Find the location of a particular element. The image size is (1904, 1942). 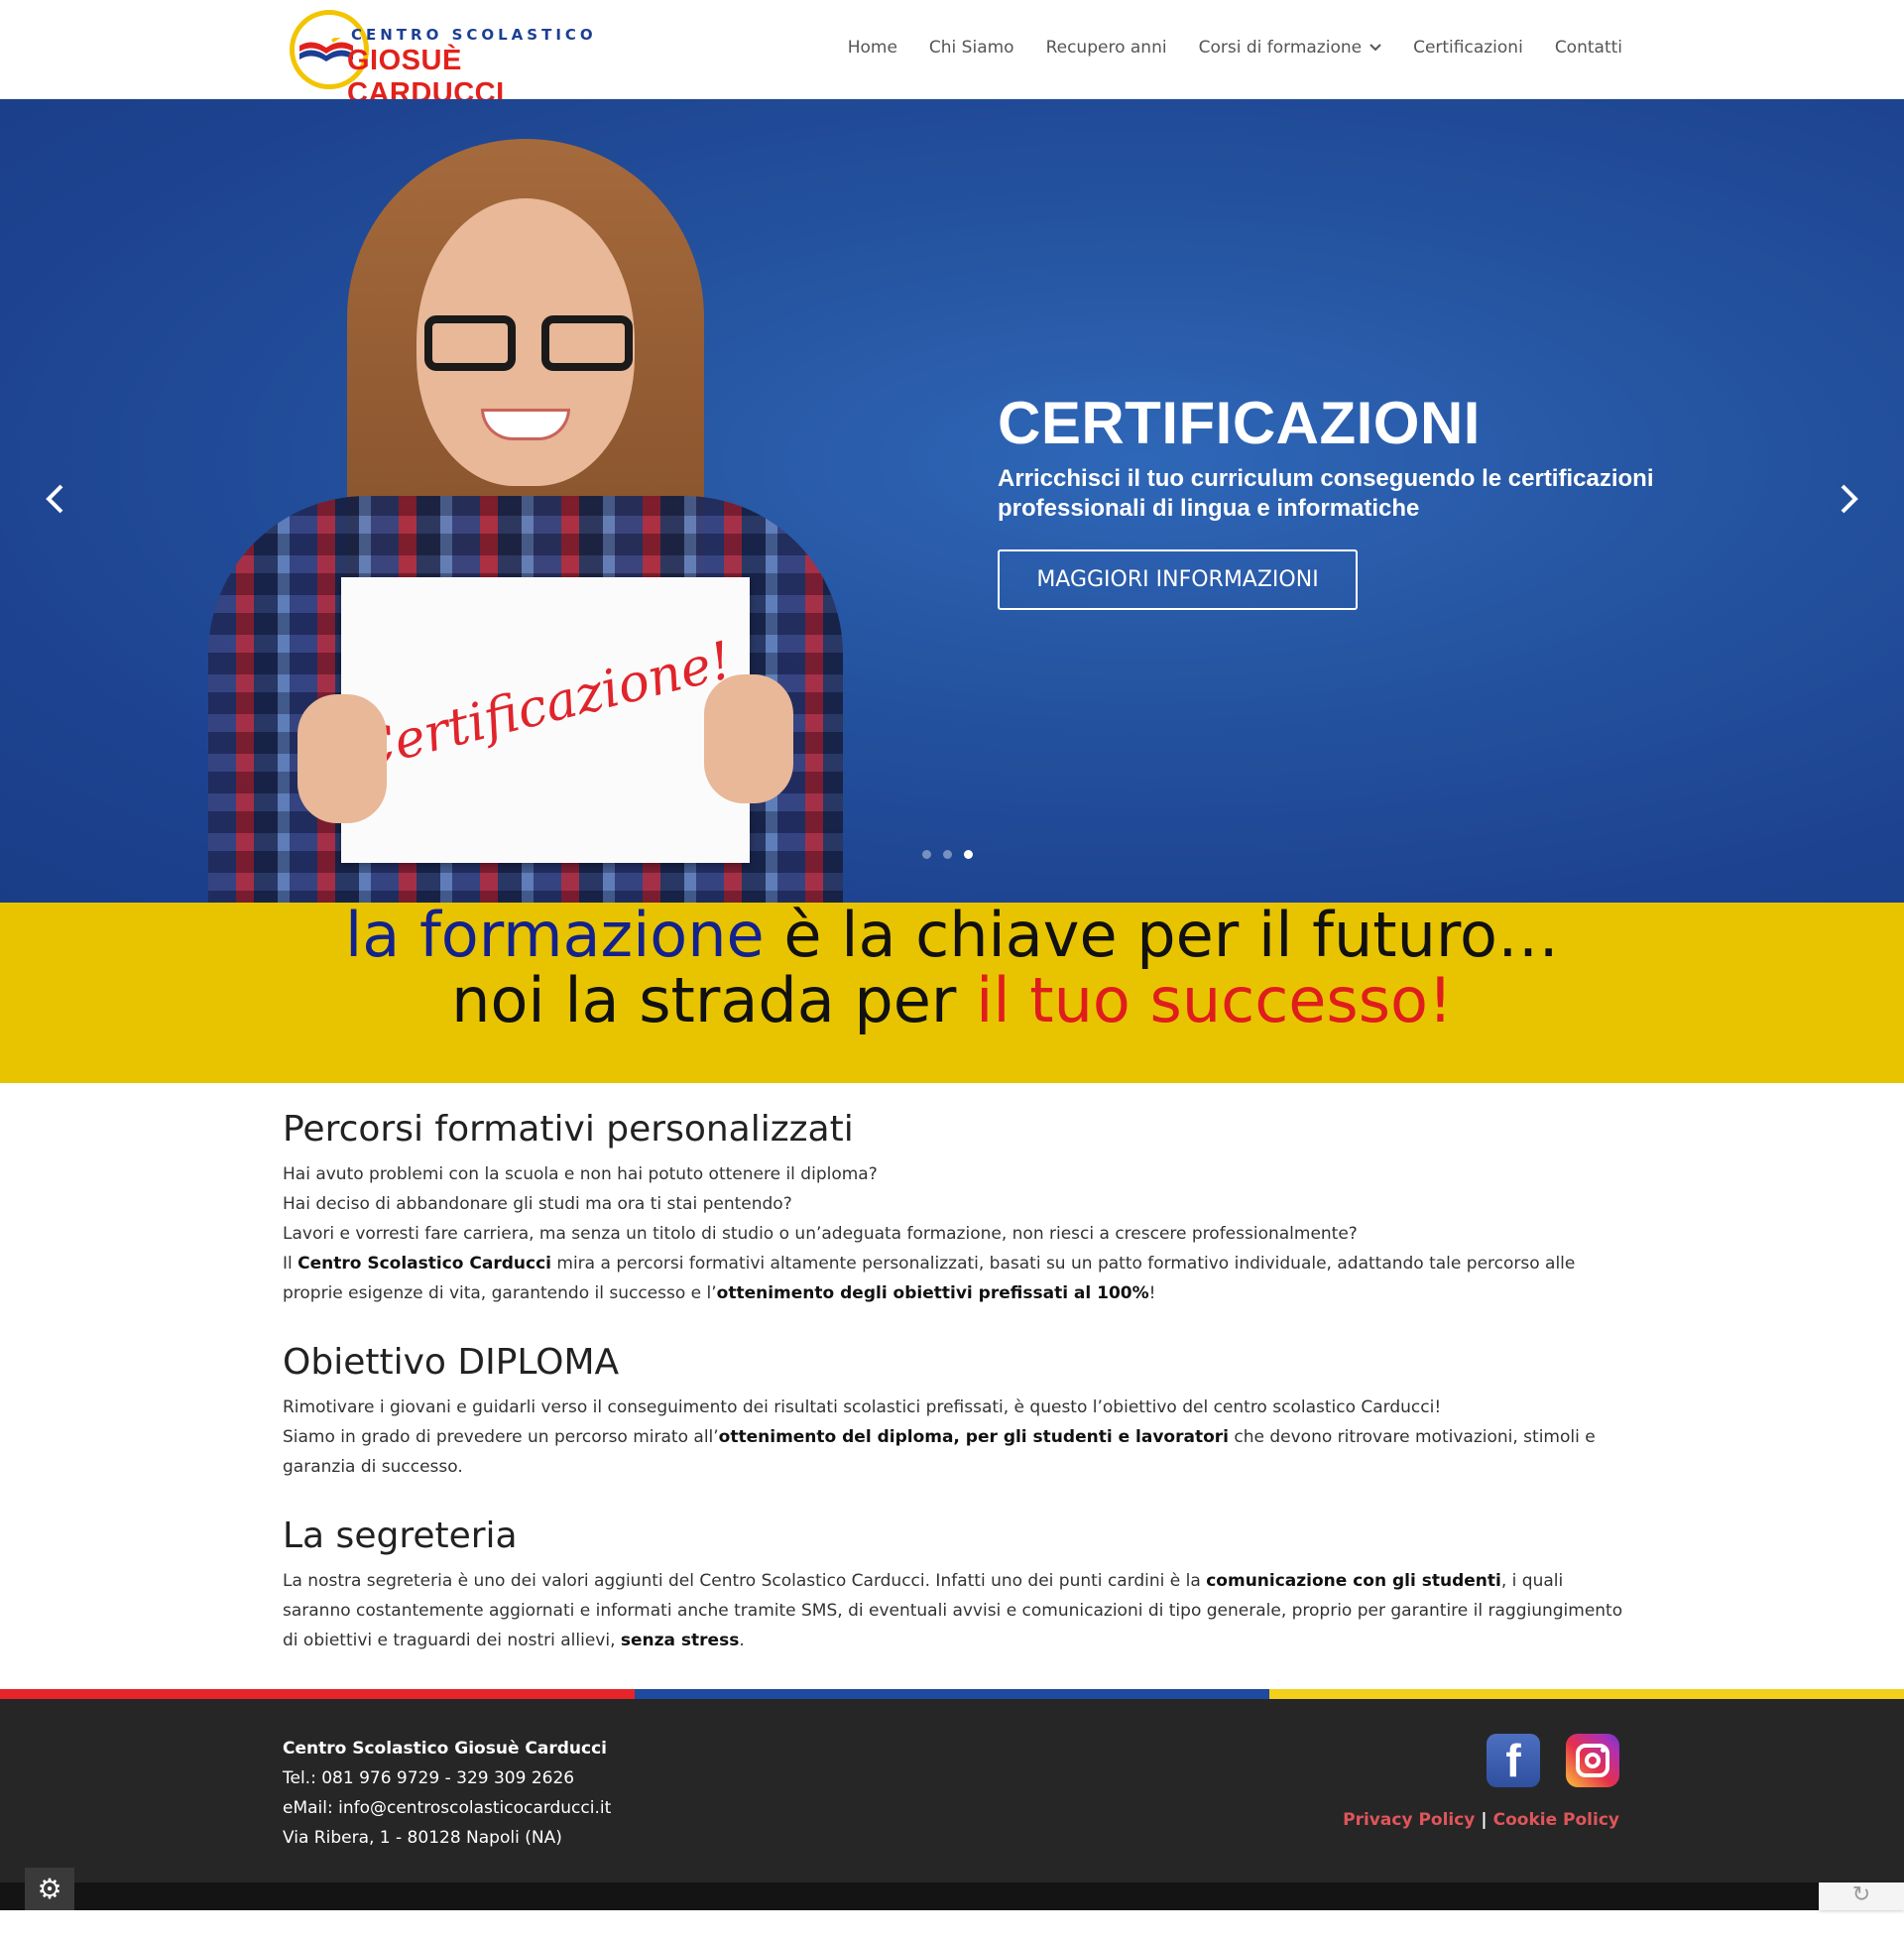

nav-label: Contatti is located at coordinates (1588, 48).